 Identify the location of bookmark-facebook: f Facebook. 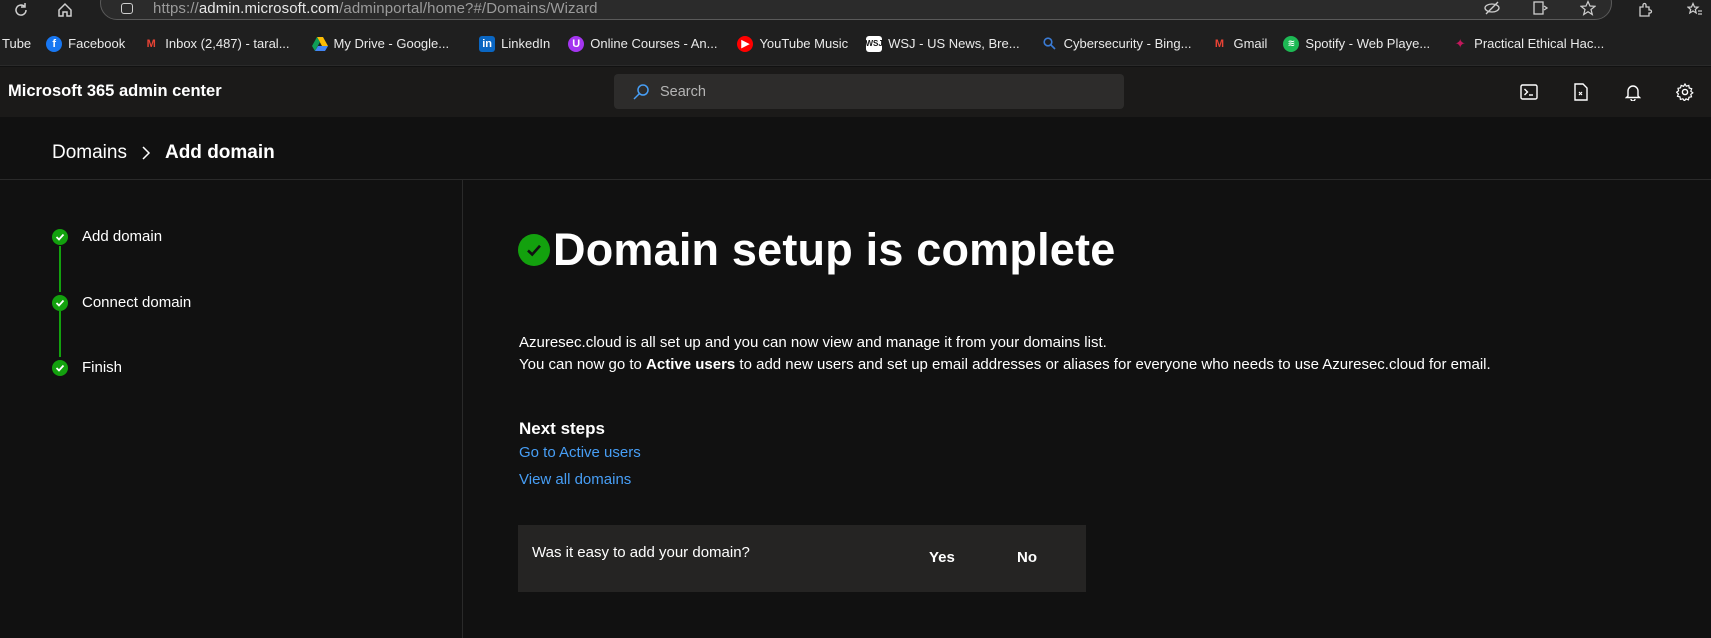
(86, 43).